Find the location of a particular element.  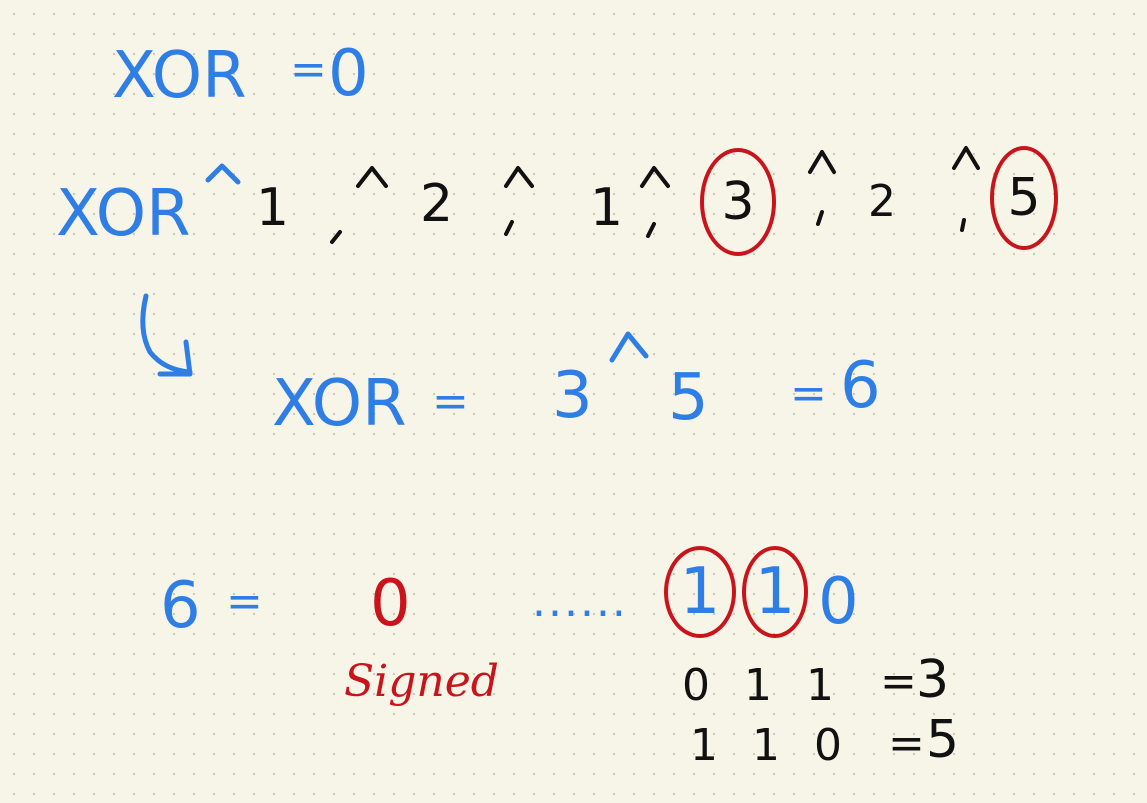

down-right-arrow-icon is located at coordinates (166, 334).